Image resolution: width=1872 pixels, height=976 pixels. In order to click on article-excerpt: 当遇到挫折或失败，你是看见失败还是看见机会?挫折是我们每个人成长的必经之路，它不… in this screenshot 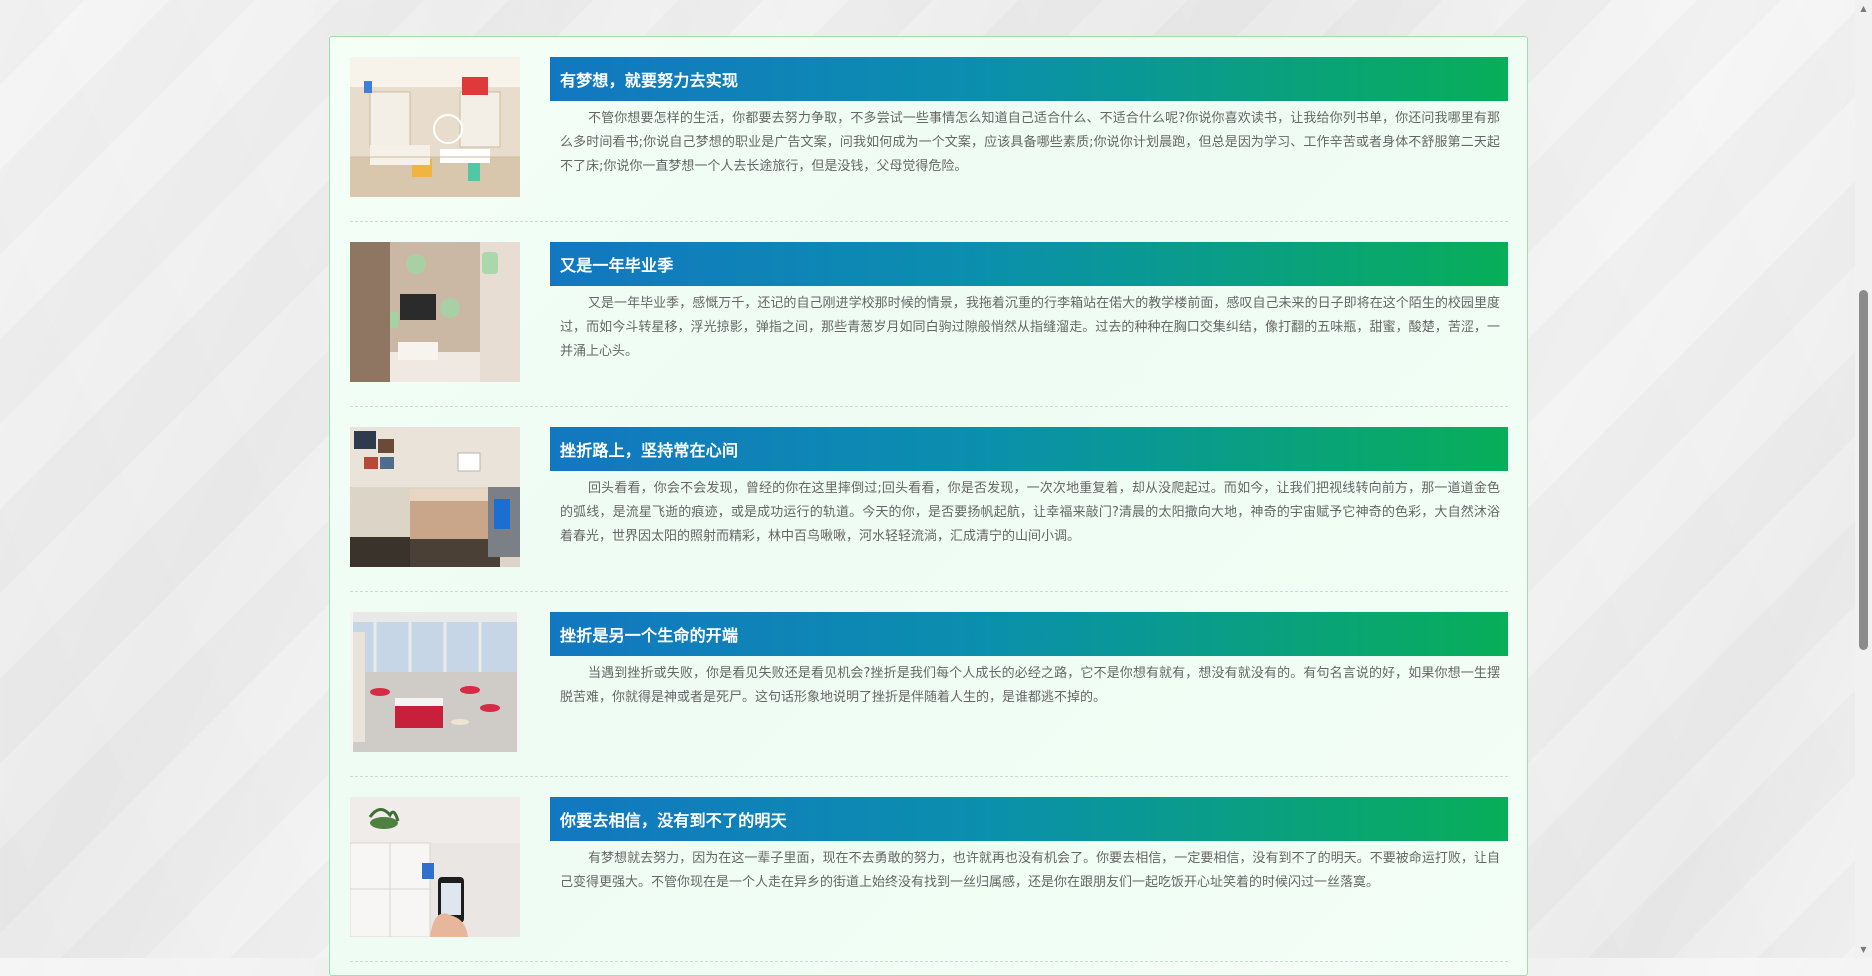, I will do `click(1030, 685)`.